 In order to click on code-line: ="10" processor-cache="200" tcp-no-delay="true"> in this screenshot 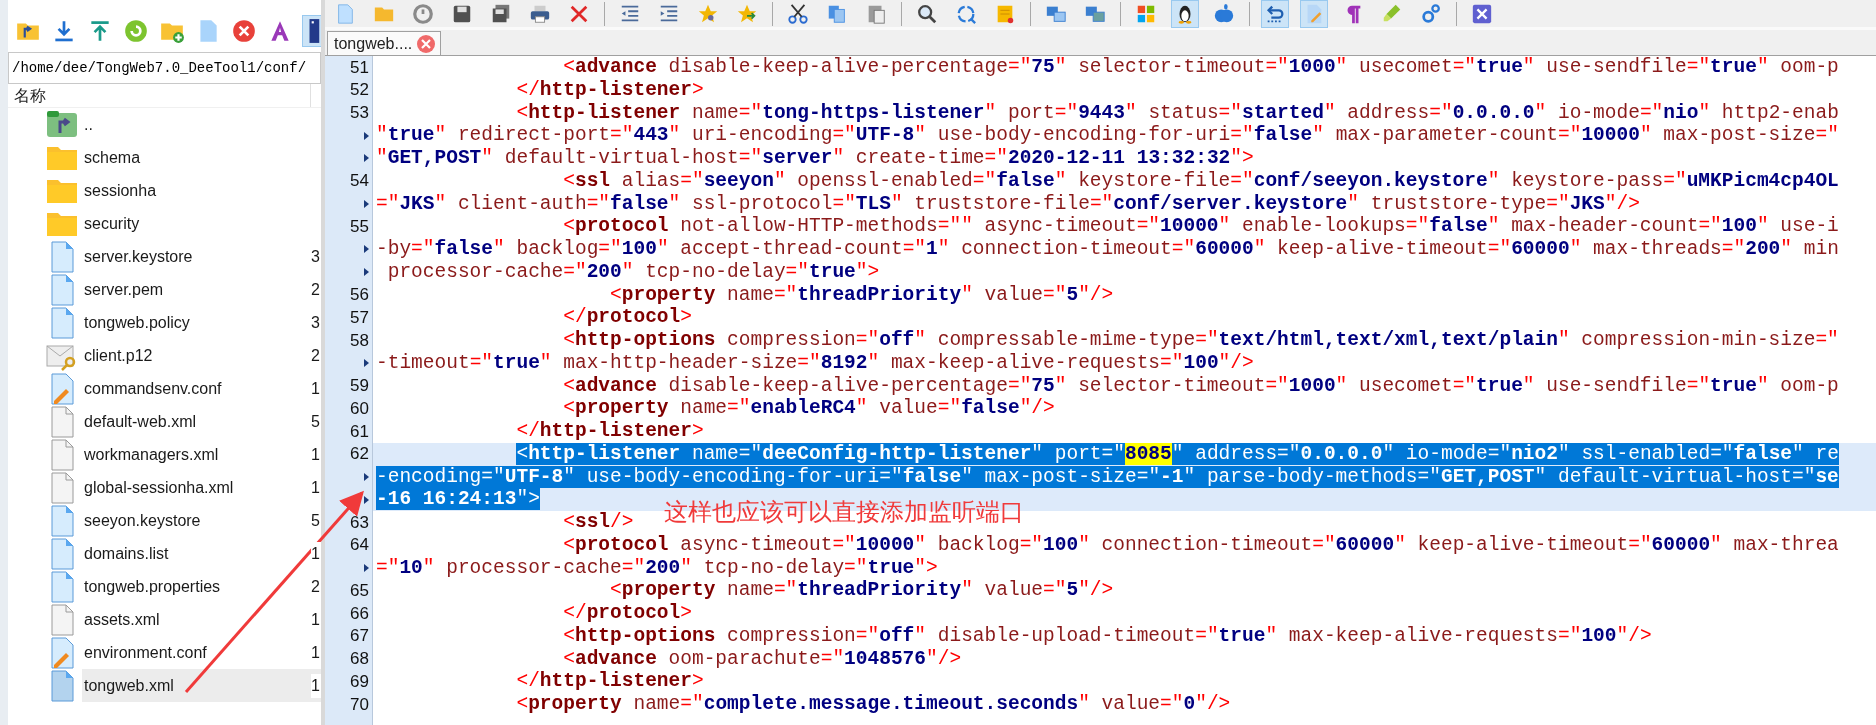, I will do `click(657, 568)`.